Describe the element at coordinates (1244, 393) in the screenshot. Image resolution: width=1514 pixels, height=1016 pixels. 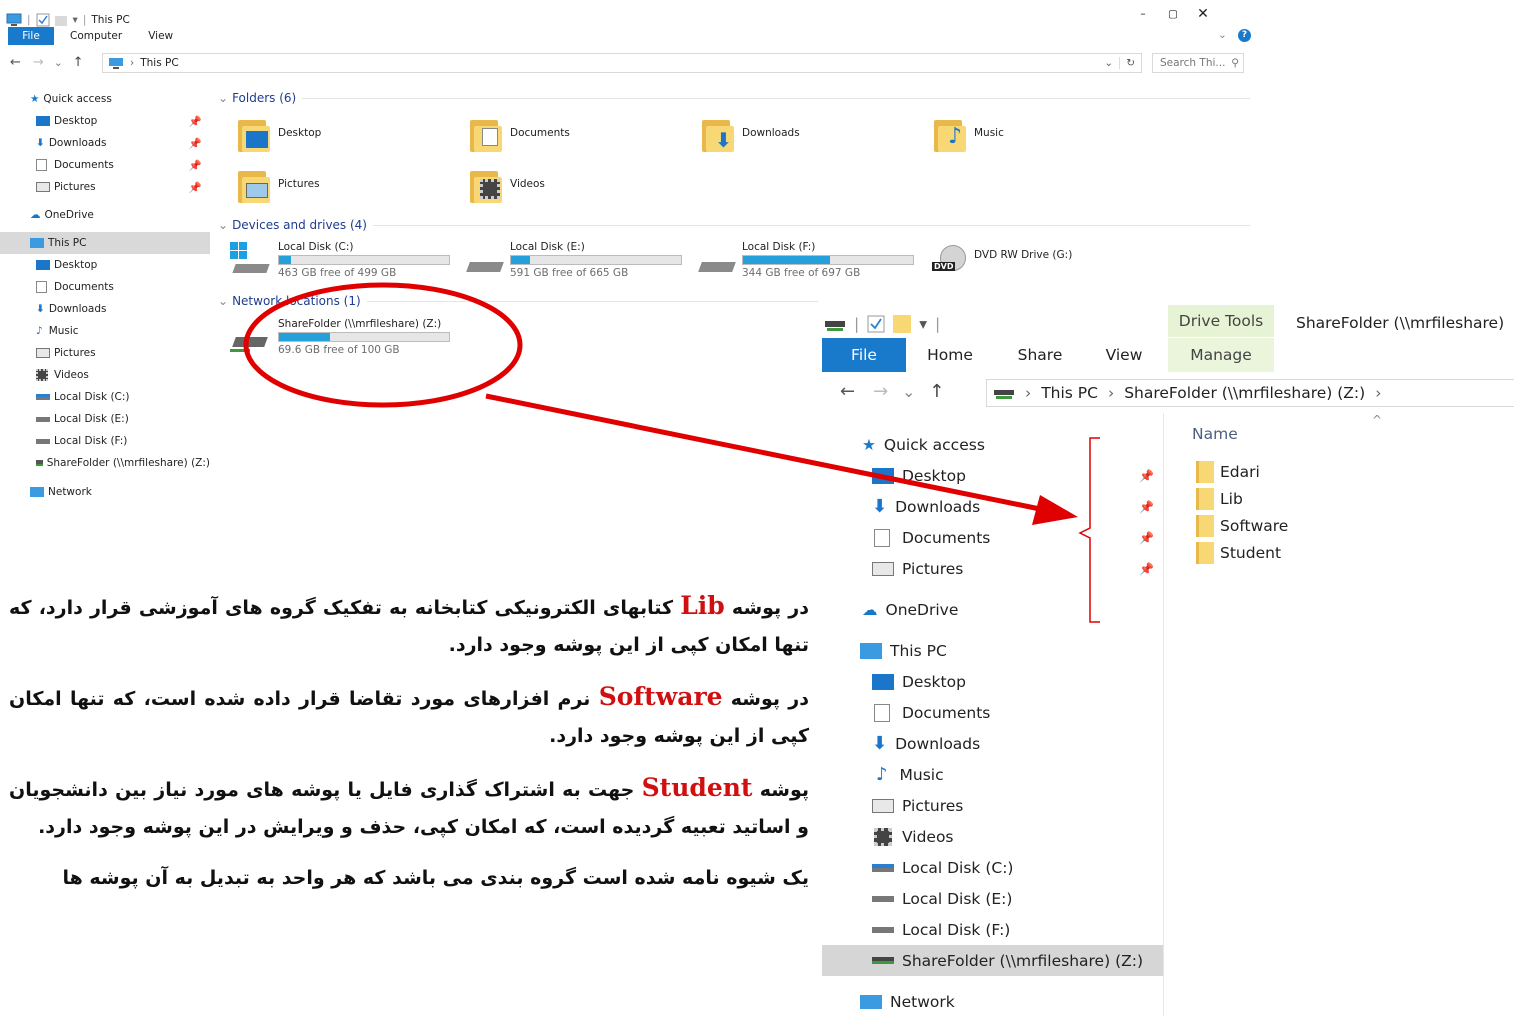
I see `address-crumb: ShareFolder (\\mrfileshare) (Z:)` at that location.